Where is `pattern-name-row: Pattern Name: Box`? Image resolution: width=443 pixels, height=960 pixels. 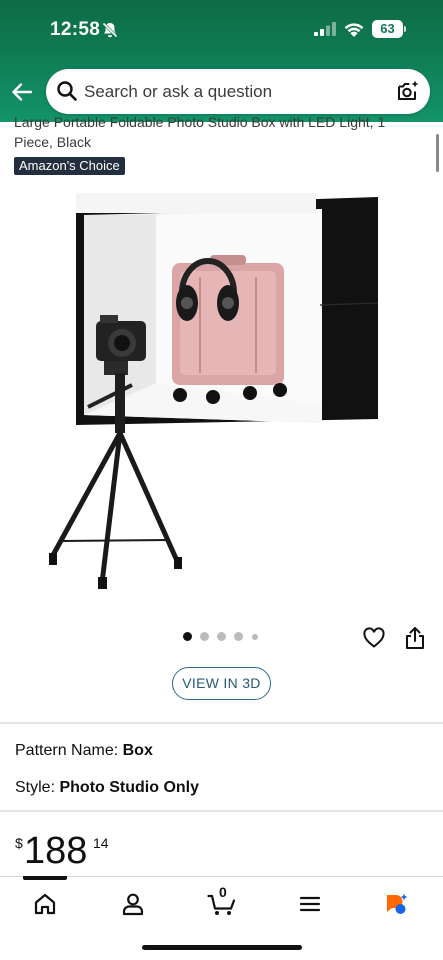 pattern-name-row: Pattern Name: Box is located at coordinates (84, 751).